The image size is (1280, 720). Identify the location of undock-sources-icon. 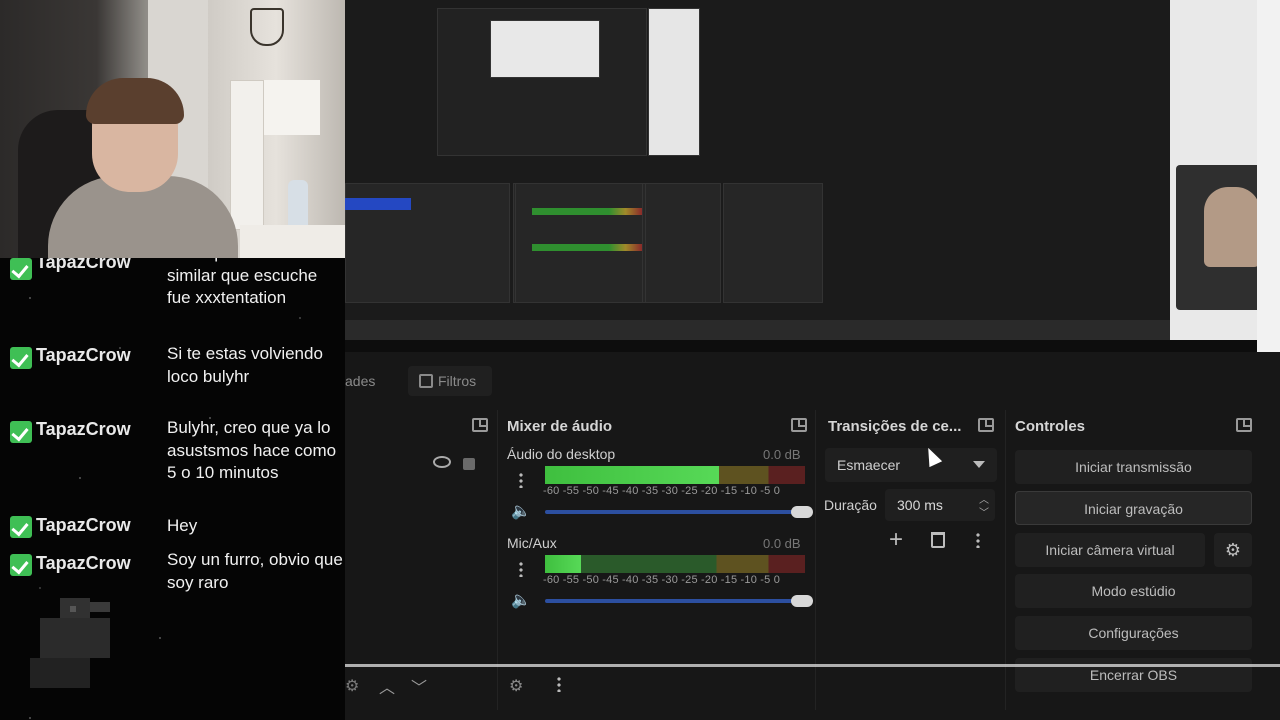
(480, 425).